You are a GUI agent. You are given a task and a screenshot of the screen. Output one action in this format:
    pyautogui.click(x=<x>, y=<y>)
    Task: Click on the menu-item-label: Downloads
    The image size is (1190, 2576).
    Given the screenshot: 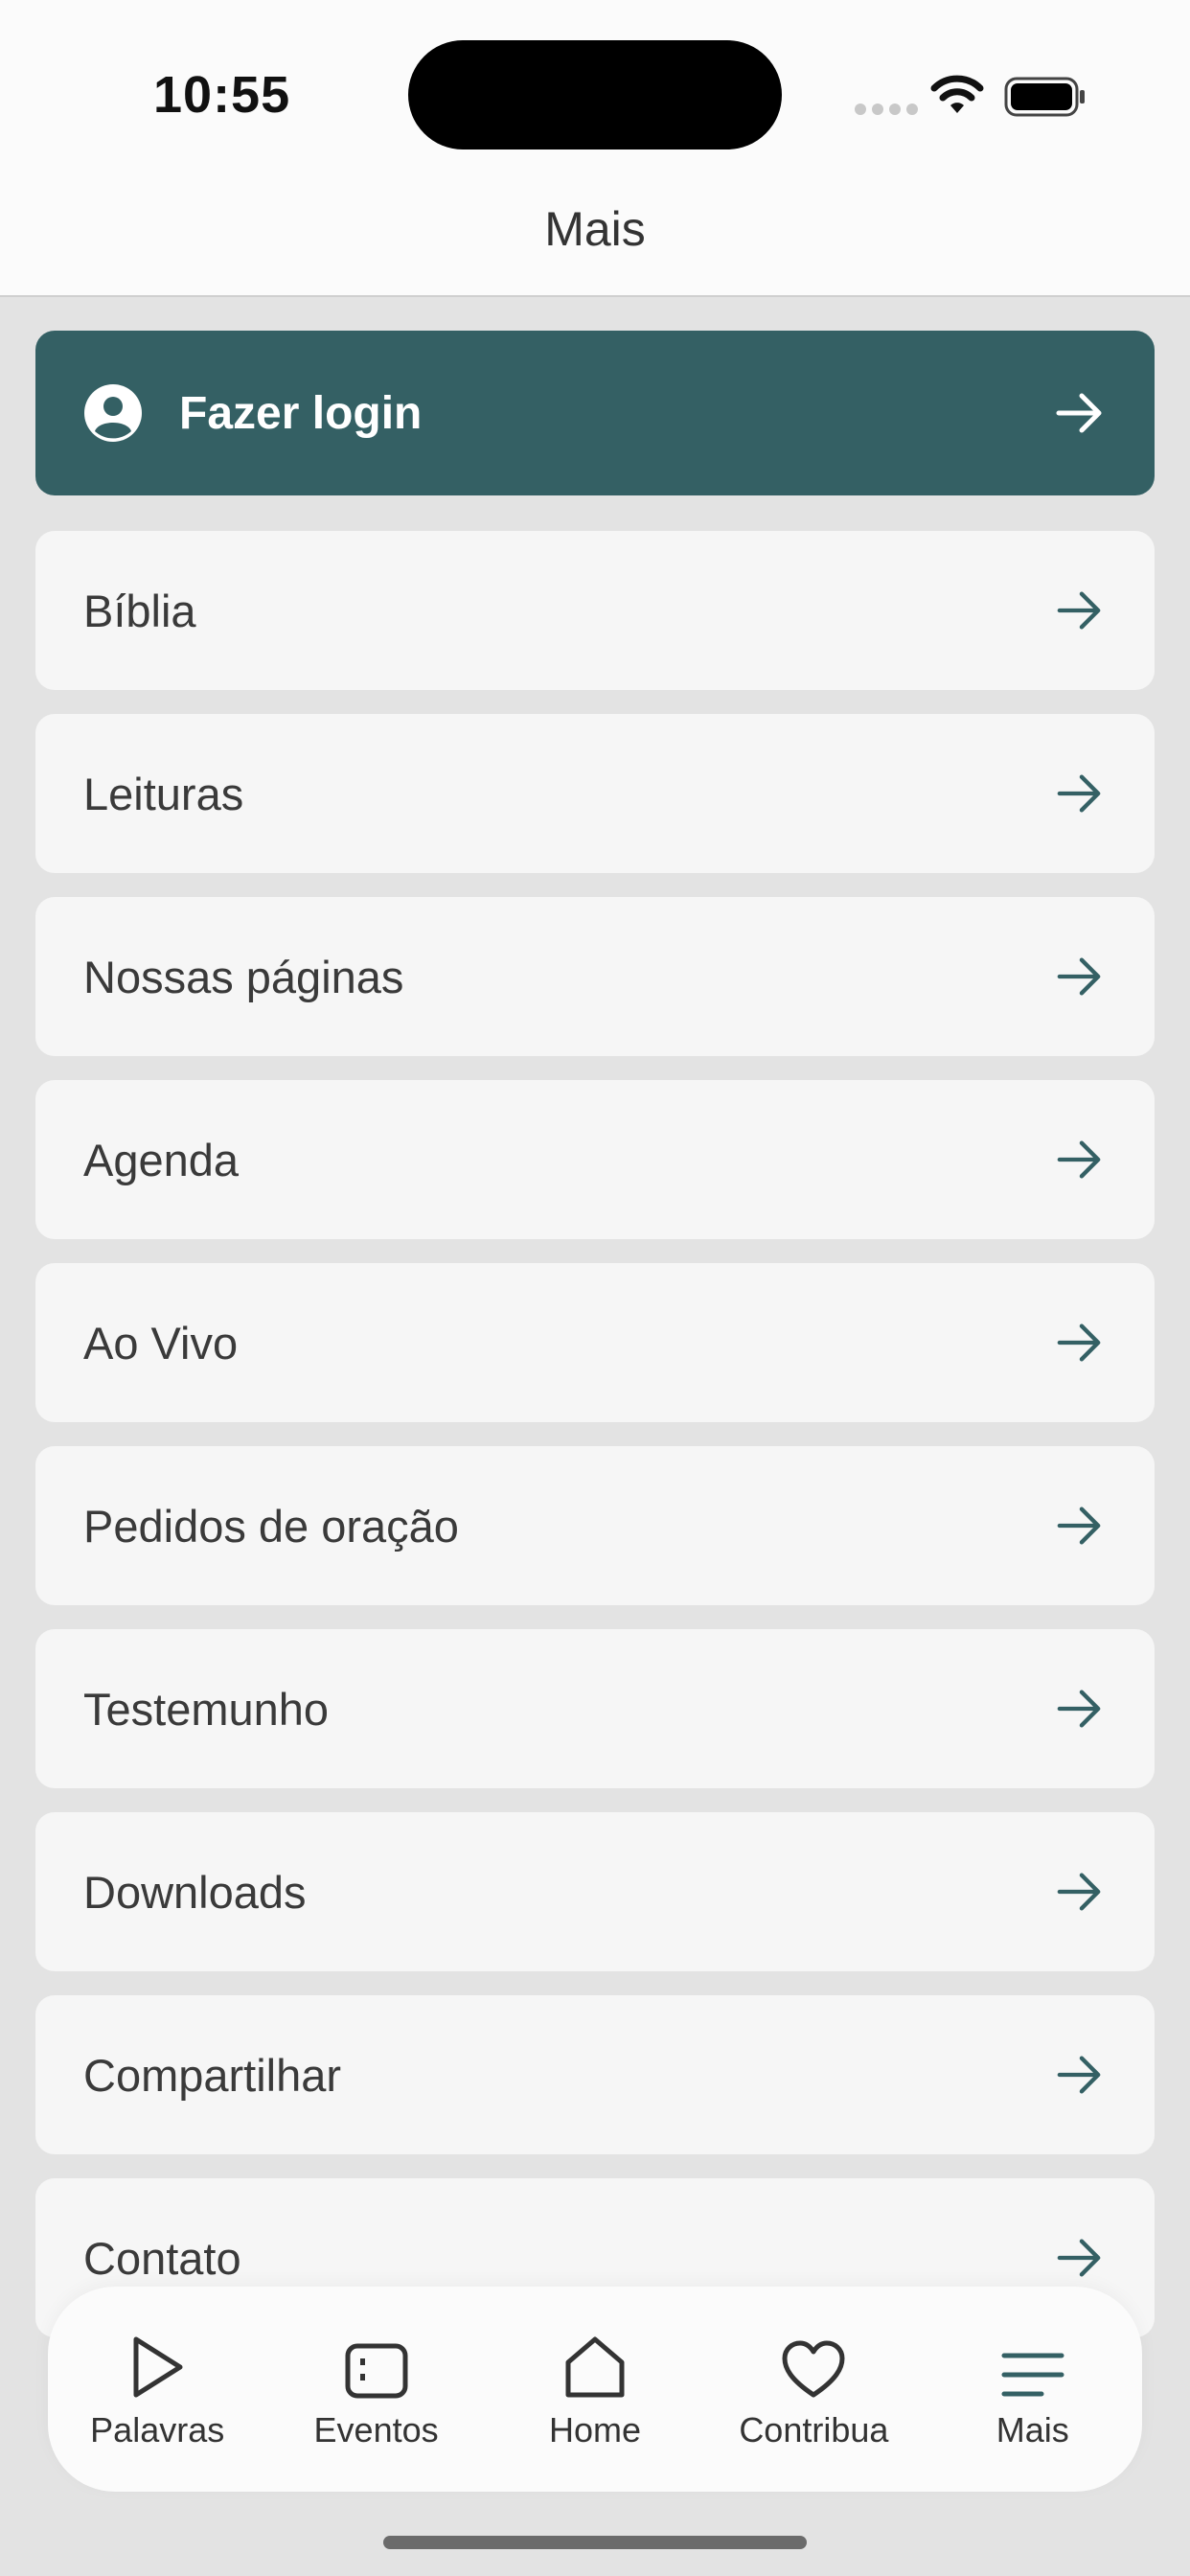 What is the action you would take?
    pyautogui.click(x=195, y=1892)
    